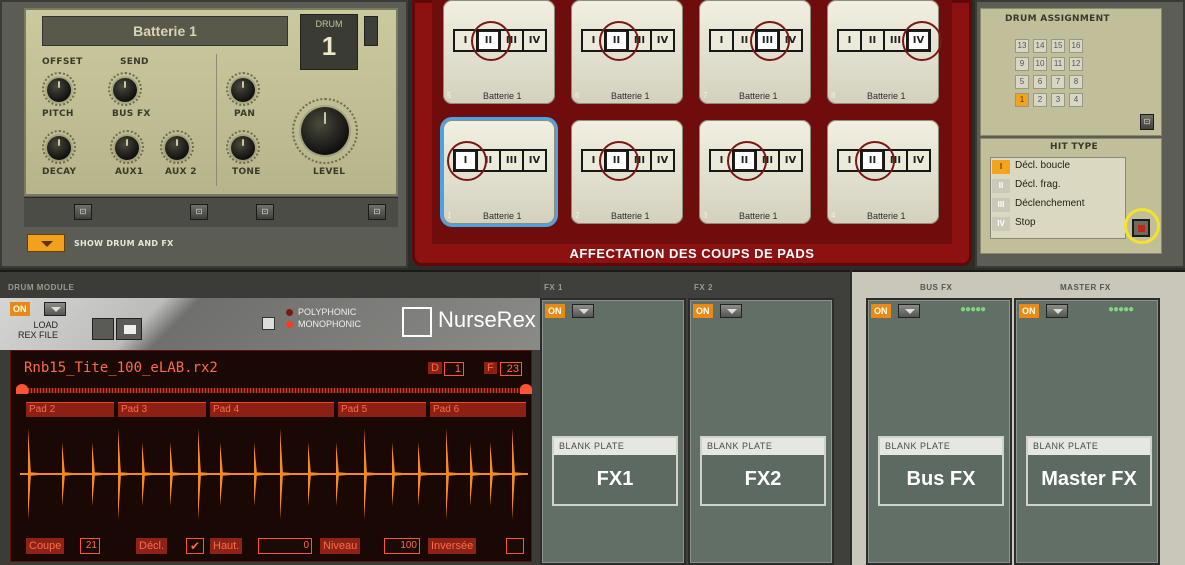  I want to click on rex-browse-arrows, so click(103, 329).